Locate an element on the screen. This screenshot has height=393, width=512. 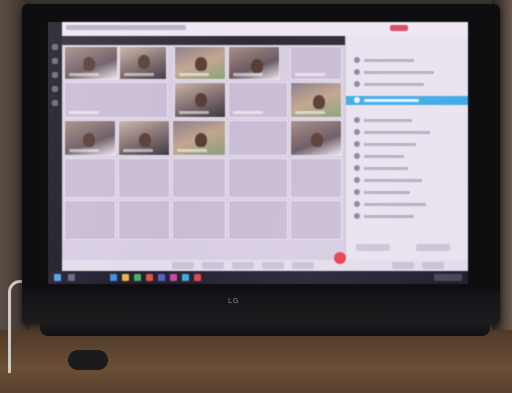
start-menu-icon is located at coordinates (57, 277).